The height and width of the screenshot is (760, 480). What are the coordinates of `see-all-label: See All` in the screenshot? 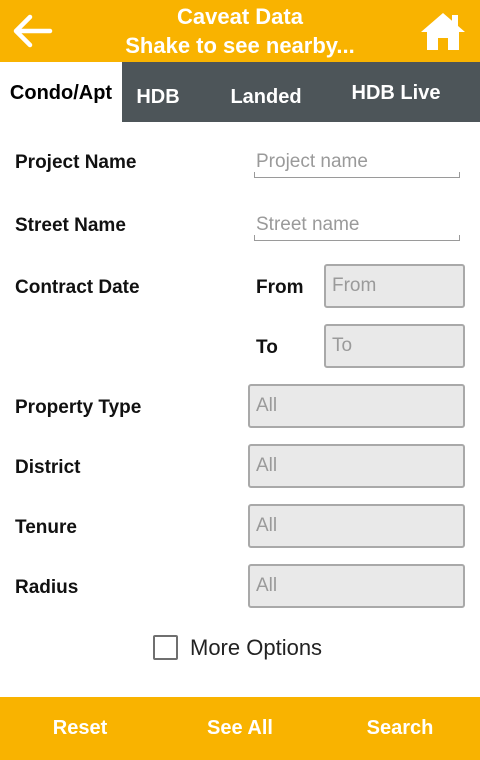 It's located at (240, 728).